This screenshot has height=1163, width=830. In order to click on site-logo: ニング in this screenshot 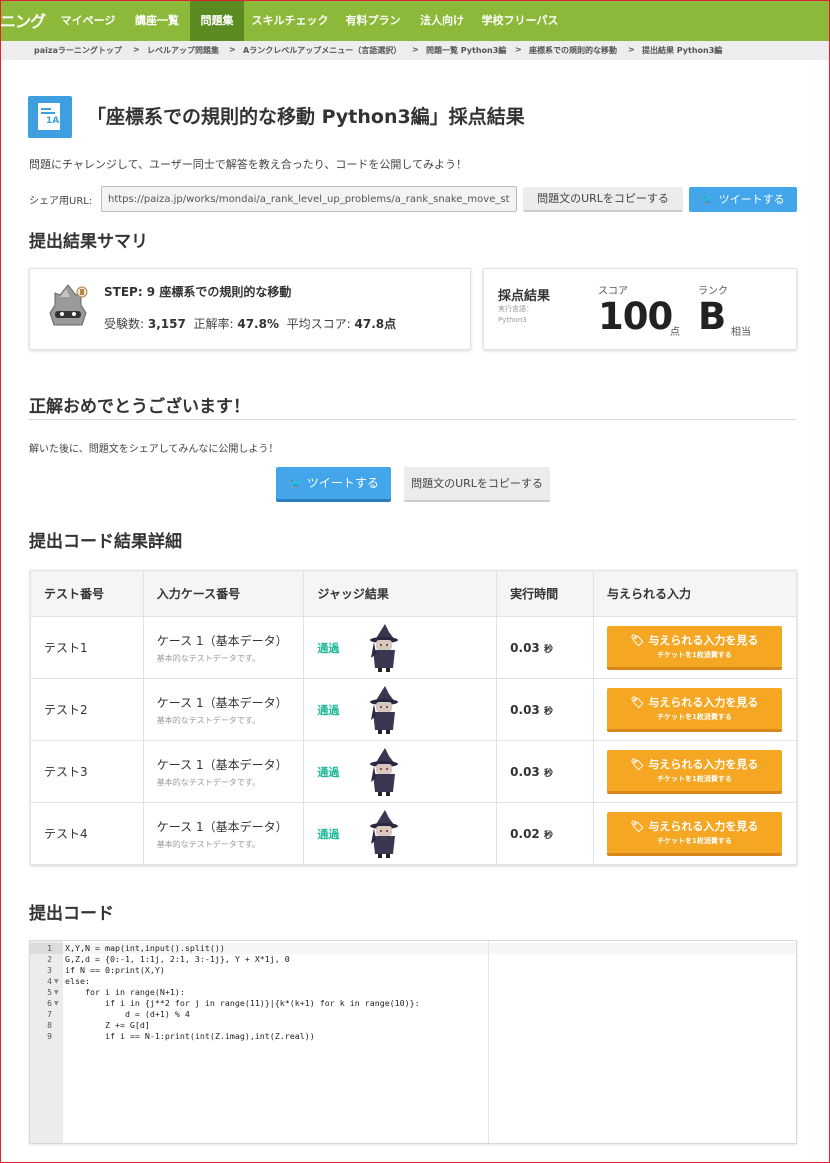, I will do `click(23, 20)`.